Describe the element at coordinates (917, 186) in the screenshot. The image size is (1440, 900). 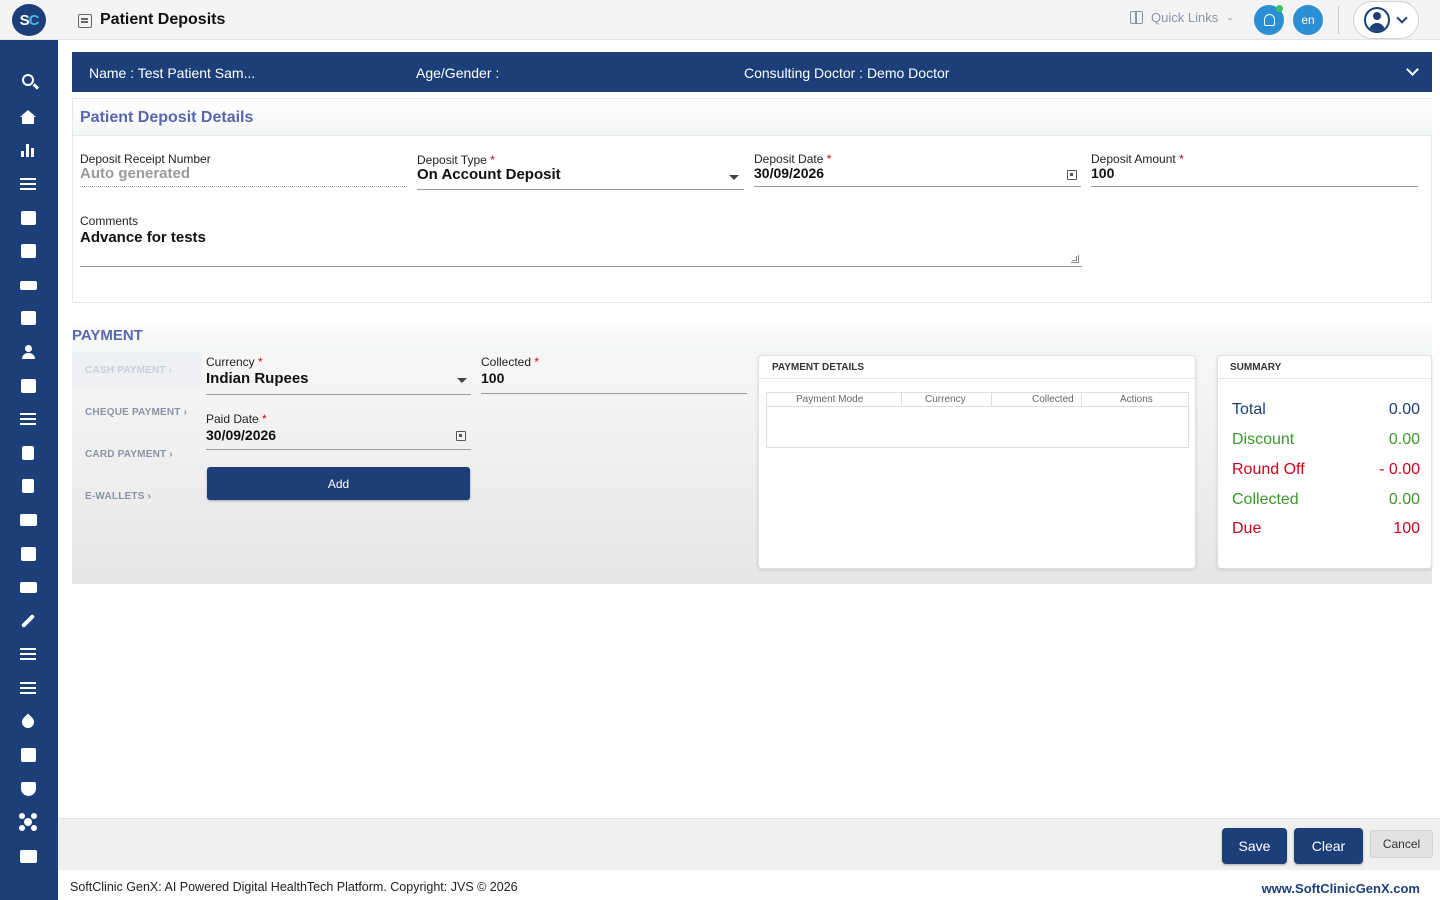
I see `deposit-date-underline` at that location.